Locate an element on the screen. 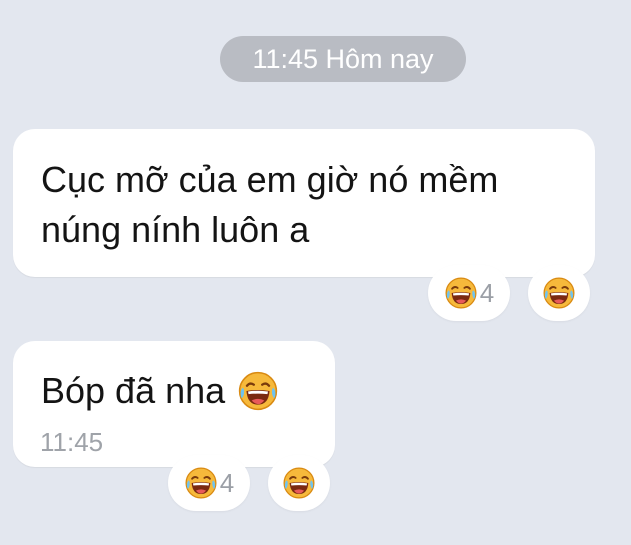 The height and width of the screenshot is (545, 631). timestamp-pill-text: 11:45 Hôm nay is located at coordinates (343, 58).